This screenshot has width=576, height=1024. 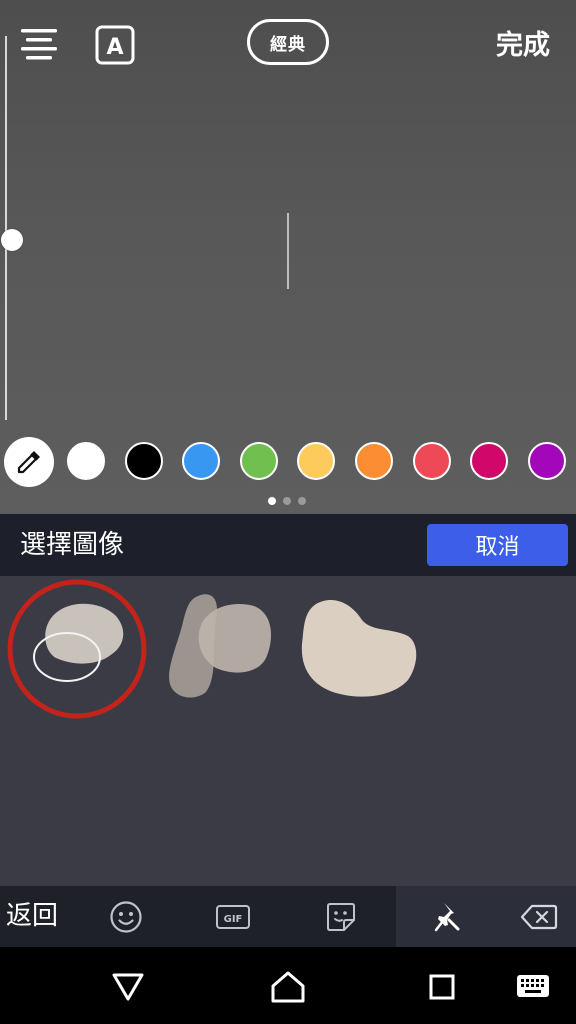 I want to click on system-navigation-bar, so click(x=288, y=985).